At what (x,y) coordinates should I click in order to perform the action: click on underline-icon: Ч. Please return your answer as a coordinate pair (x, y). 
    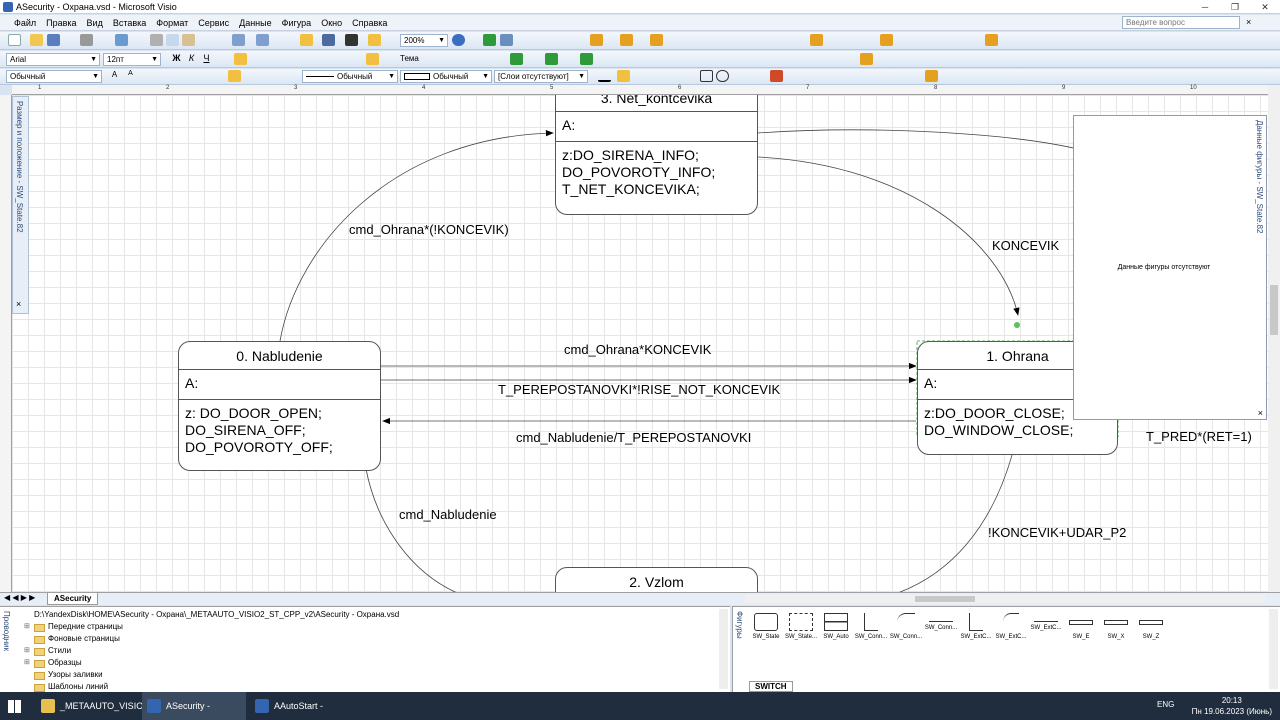
    Looking at the image, I should click on (206, 59).